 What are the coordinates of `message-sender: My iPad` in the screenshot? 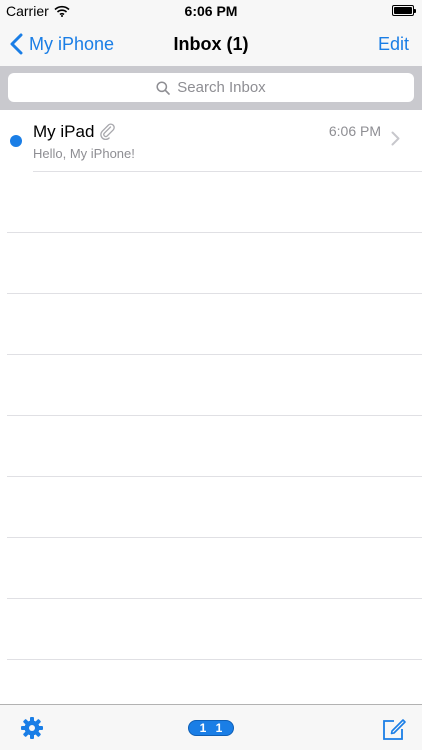 It's located at (74, 132).